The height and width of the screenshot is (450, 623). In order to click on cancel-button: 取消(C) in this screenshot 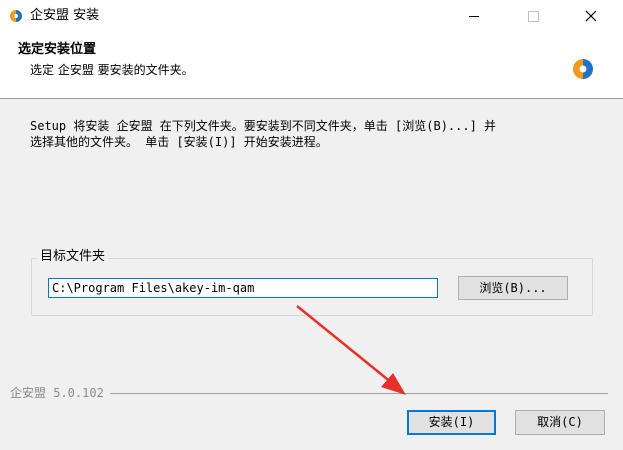, I will do `click(560, 422)`.